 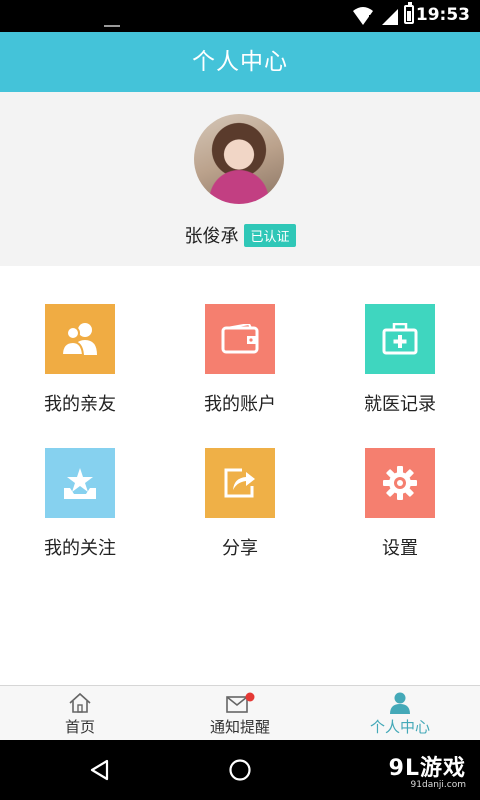 What do you see at coordinates (240, 703) in the screenshot?
I see `mail-icon` at bounding box center [240, 703].